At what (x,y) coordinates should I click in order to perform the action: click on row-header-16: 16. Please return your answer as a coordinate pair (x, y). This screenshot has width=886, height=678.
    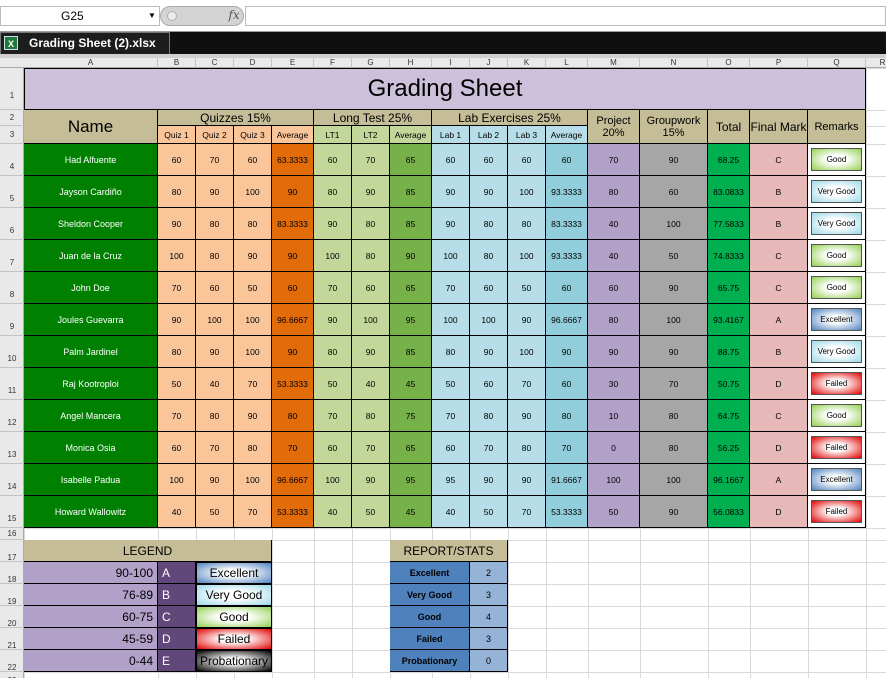
    Looking at the image, I should click on (12, 534).